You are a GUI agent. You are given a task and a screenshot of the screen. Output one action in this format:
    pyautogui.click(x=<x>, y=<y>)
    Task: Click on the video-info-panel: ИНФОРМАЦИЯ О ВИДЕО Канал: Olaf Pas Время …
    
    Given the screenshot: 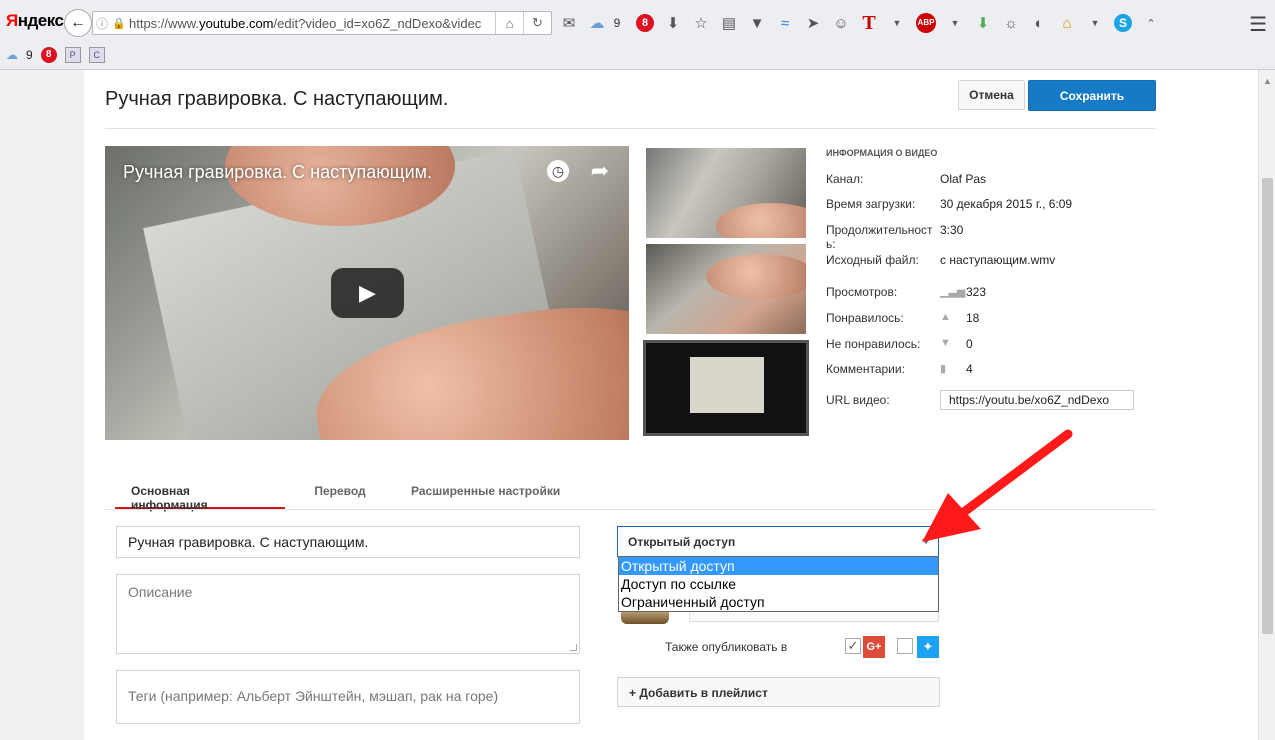 What is the action you would take?
    pyautogui.click(x=991, y=279)
    